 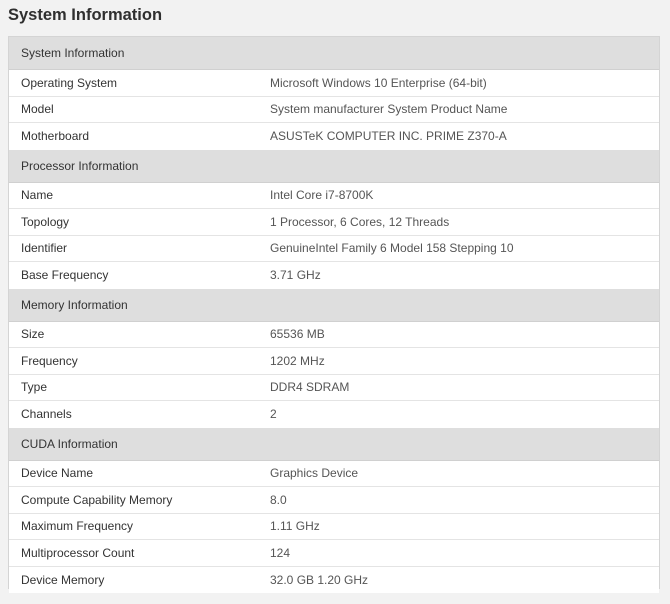 I want to click on row-value: 1202 MHz, so click(x=297, y=360).